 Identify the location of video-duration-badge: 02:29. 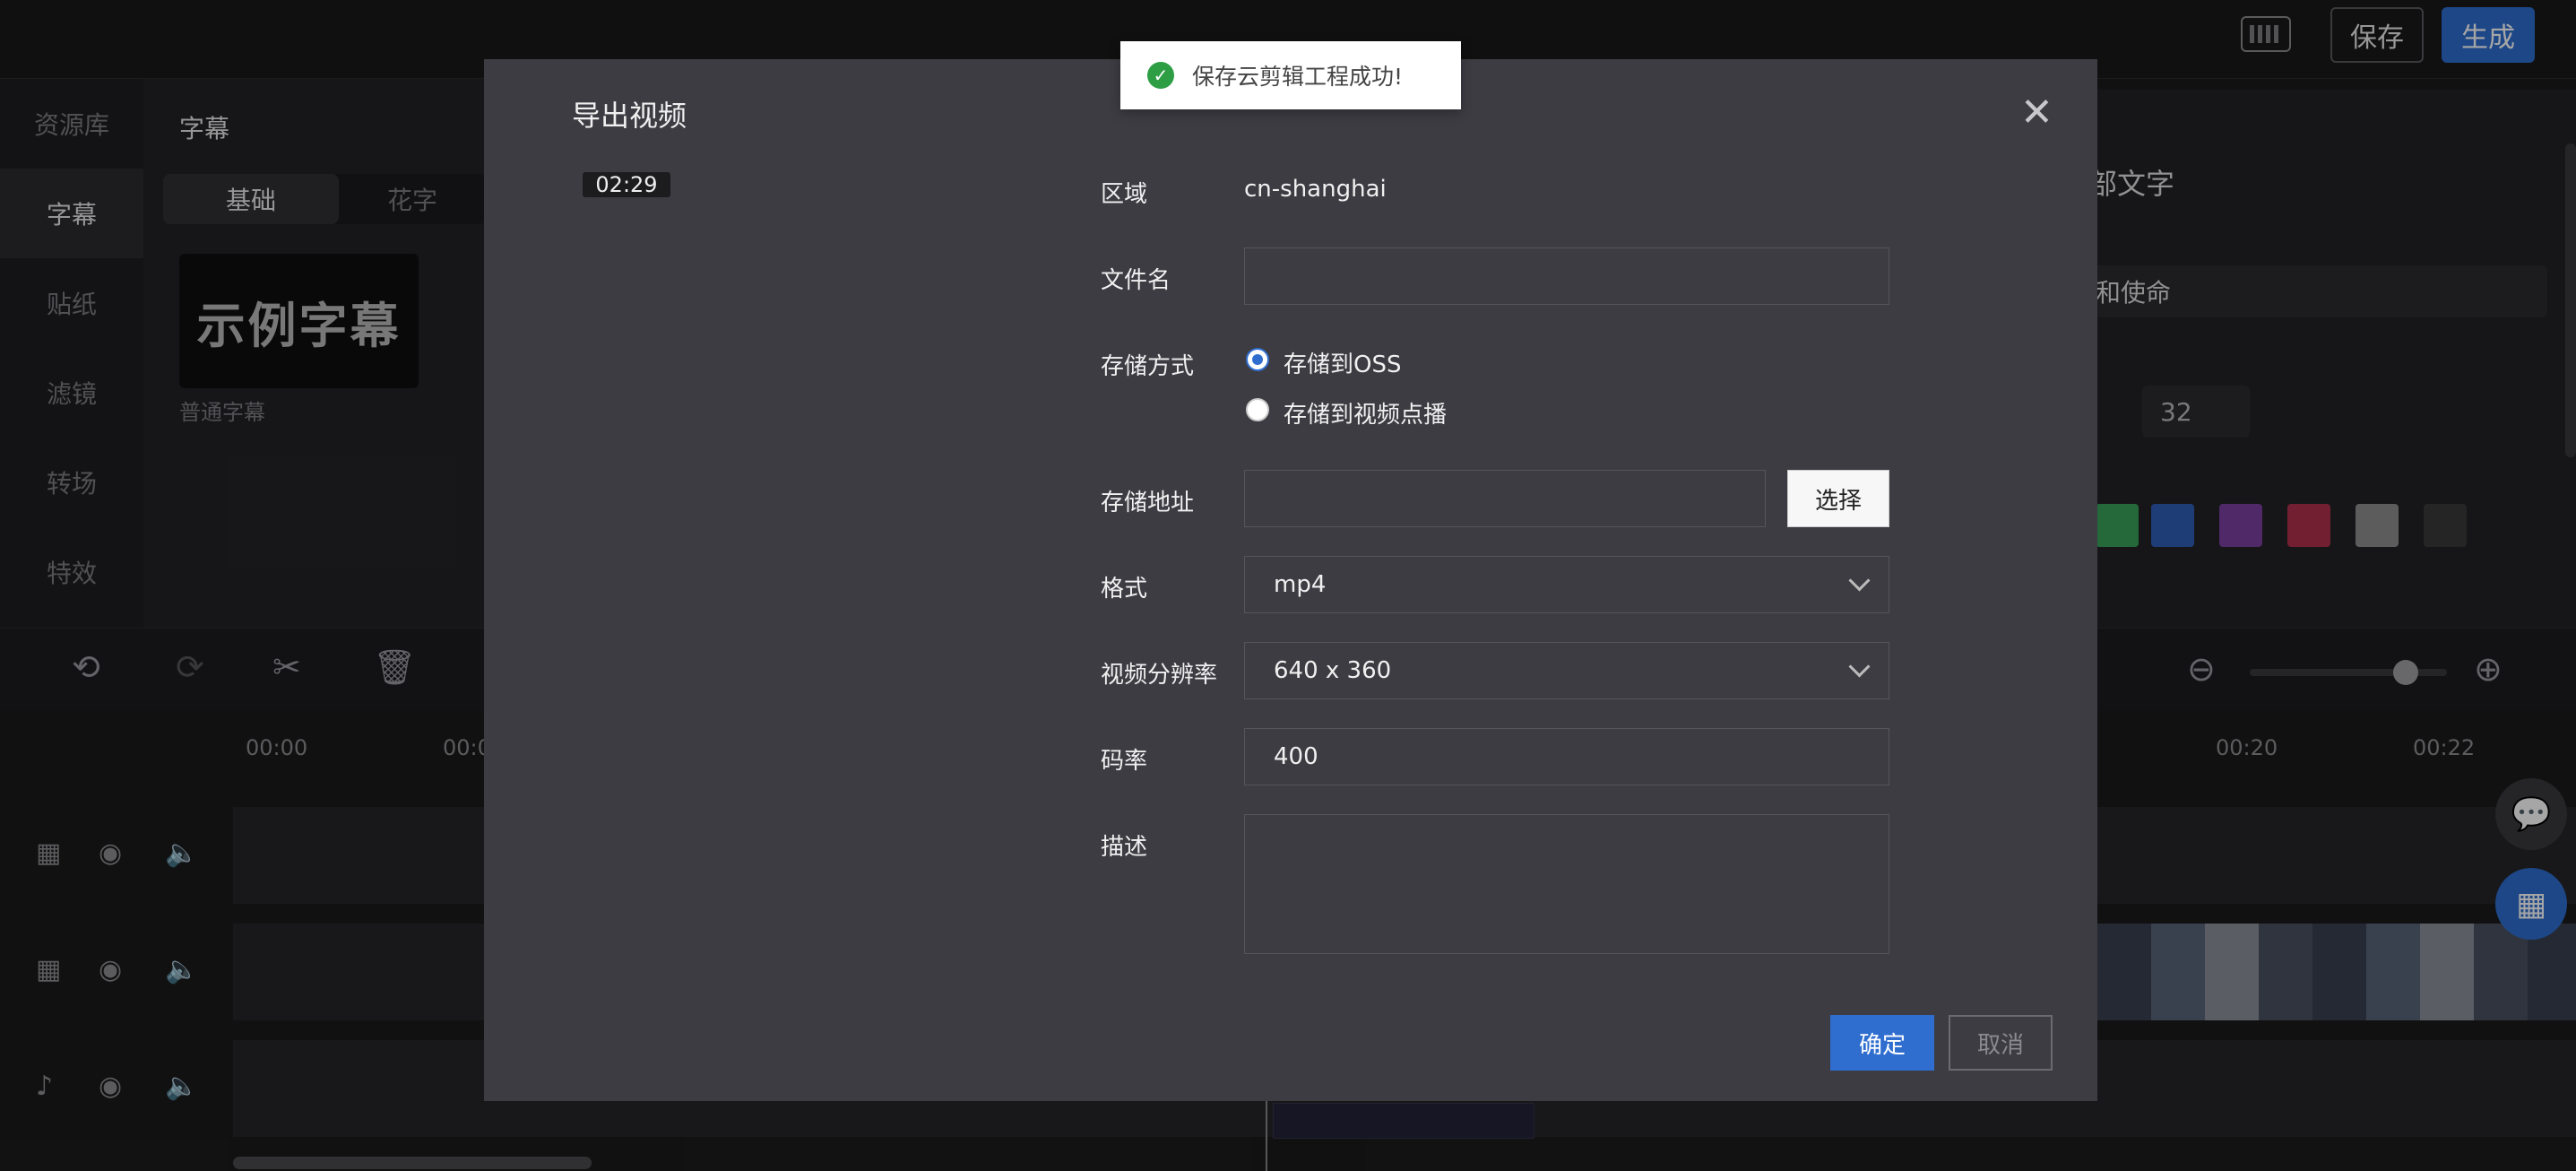
(626, 184).